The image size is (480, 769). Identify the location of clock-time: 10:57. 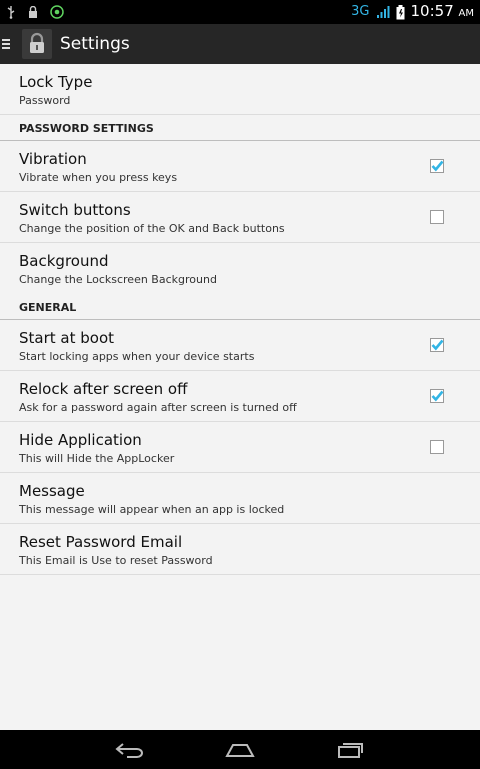
(432, 10).